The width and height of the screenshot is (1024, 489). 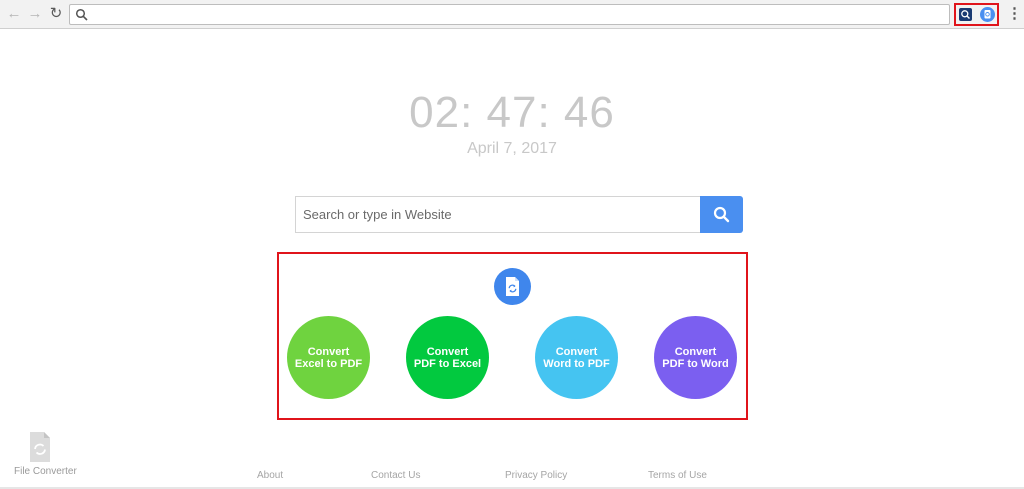 I want to click on footer-link-terms: Terms of Use, so click(x=677, y=475).